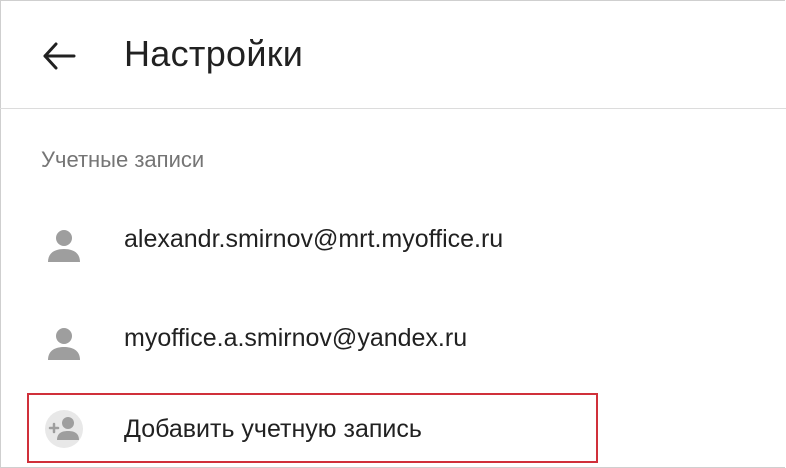  What do you see at coordinates (64, 429) in the screenshot?
I see `add-person-icon` at bounding box center [64, 429].